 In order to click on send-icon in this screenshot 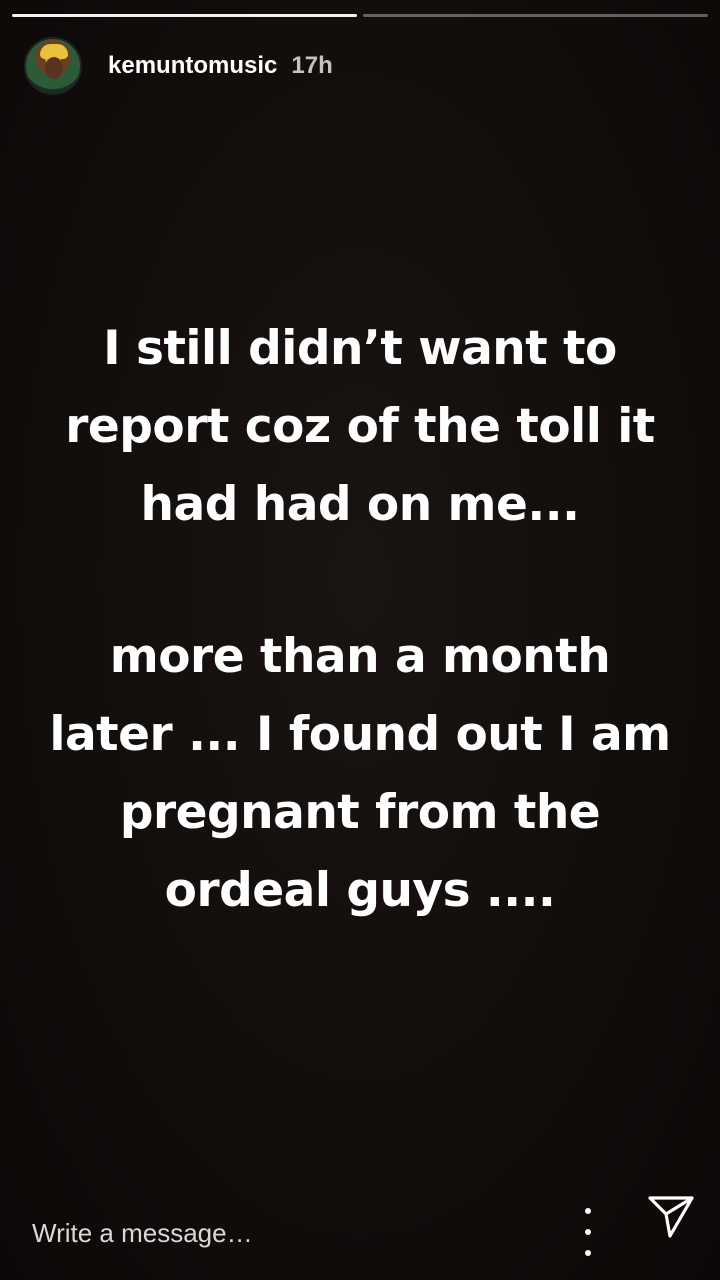, I will do `click(671, 1217)`.